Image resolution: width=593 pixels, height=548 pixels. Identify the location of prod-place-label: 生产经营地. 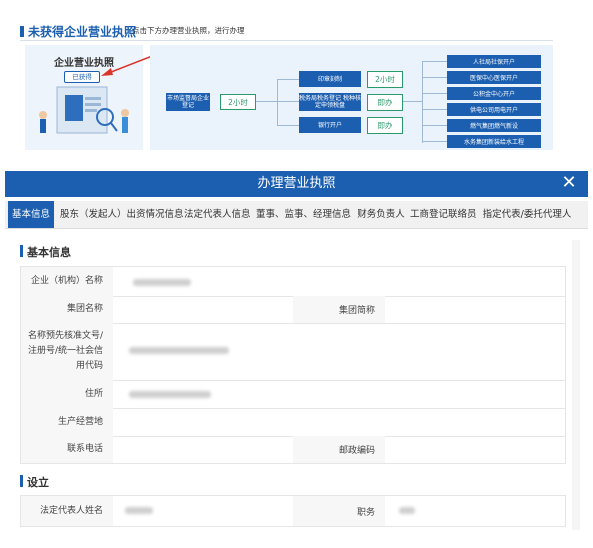
(67, 422).